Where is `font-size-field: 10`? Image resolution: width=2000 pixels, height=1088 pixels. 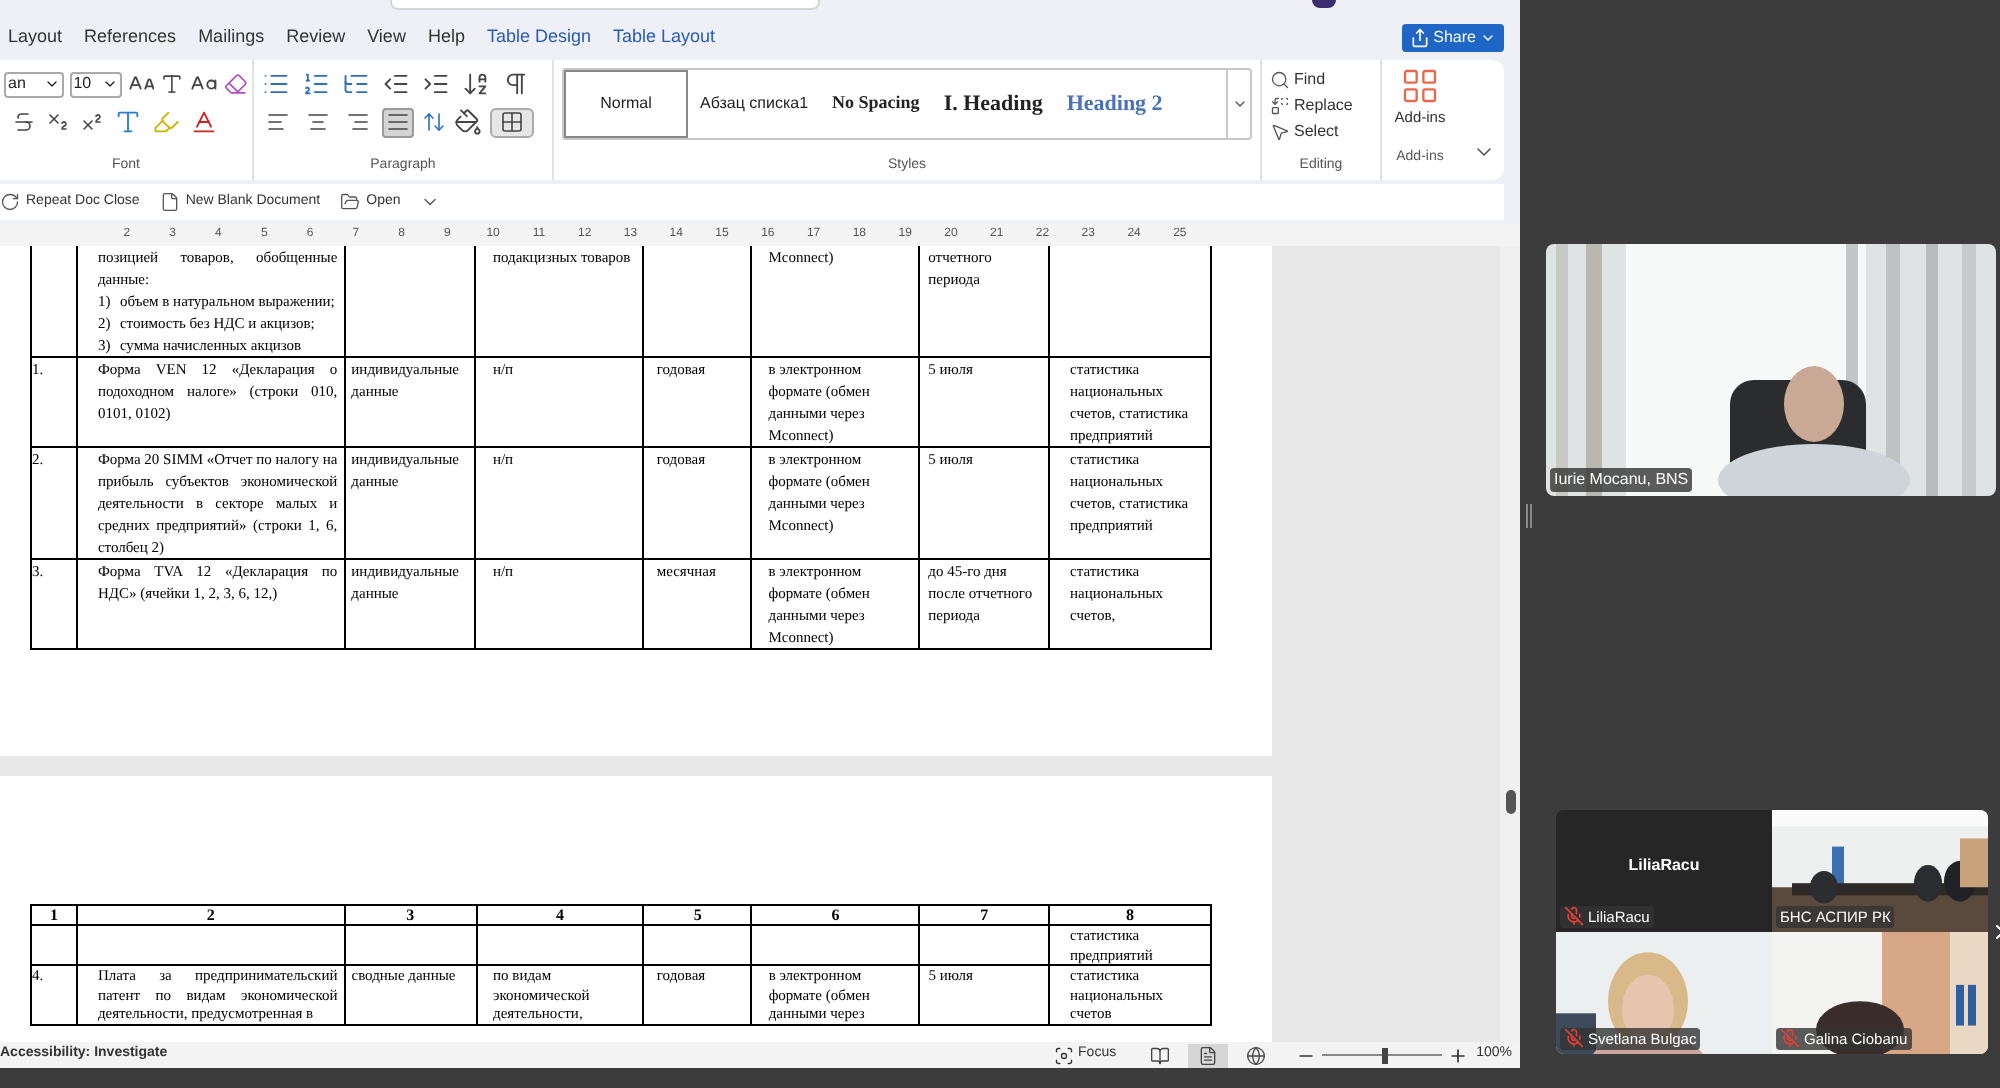
font-size-field: 10 is located at coordinates (95, 84).